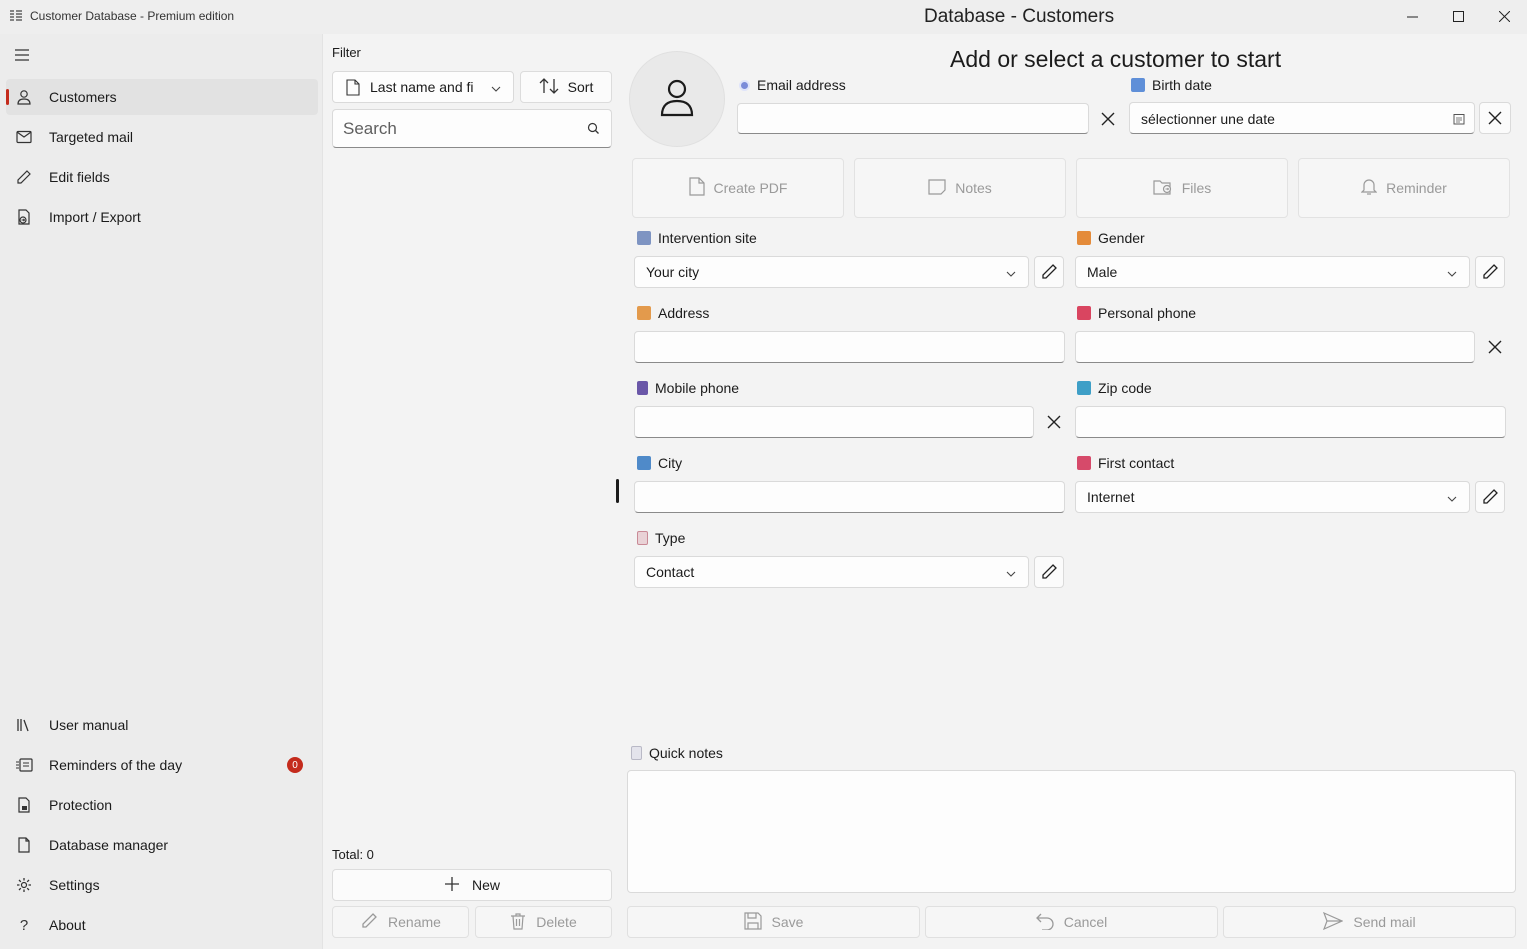 The width and height of the screenshot is (1527, 949). Describe the element at coordinates (162, 885) in the screenshot. I see `sidebar-item-settings: Settings` at that location.